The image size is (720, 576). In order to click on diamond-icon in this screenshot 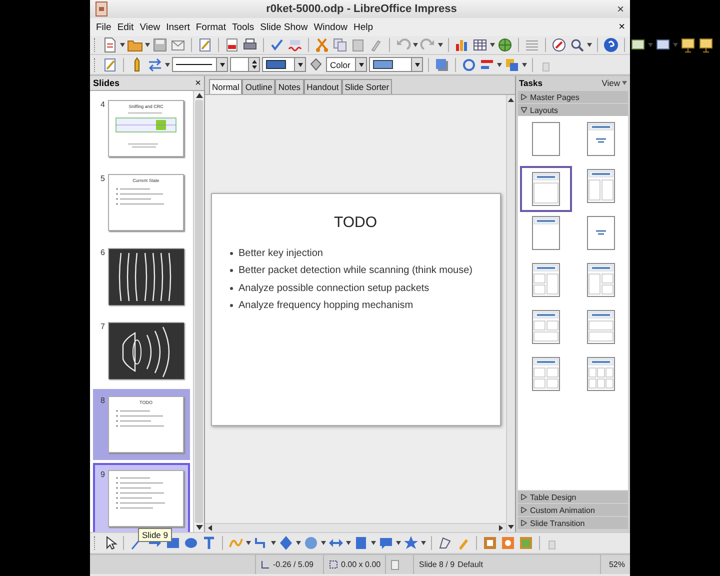, I will do `click(286, 543)`.